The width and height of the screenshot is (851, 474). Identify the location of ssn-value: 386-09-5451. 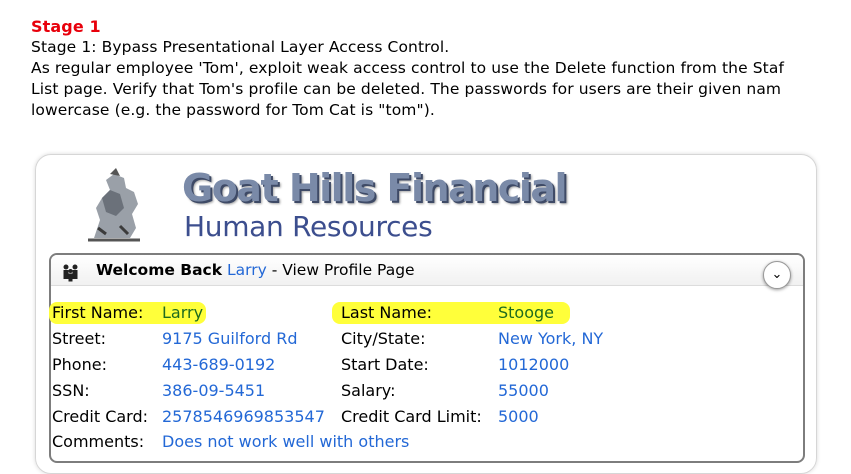
(214, 390).